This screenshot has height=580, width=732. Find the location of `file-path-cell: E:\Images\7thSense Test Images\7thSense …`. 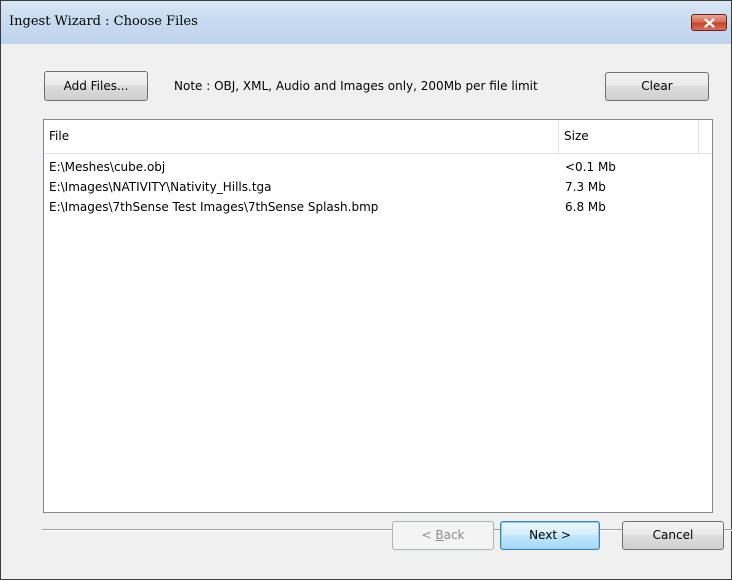

file-path-cell: E:\Images\7thSense Test Images\7thSense … is located at coordinates (214, 207).